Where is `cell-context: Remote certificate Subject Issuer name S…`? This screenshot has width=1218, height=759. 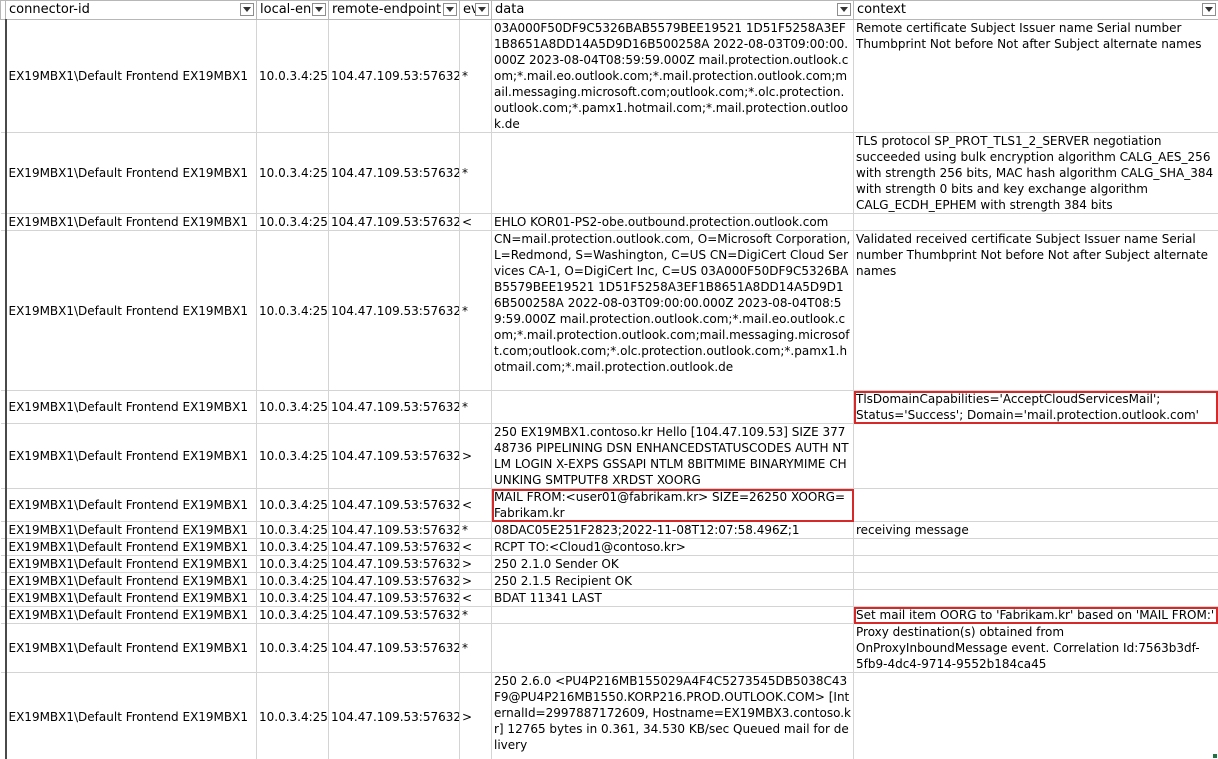 cell-context: Remote certificate Subject Issuer name S… is located at coordinates (1035, 76).